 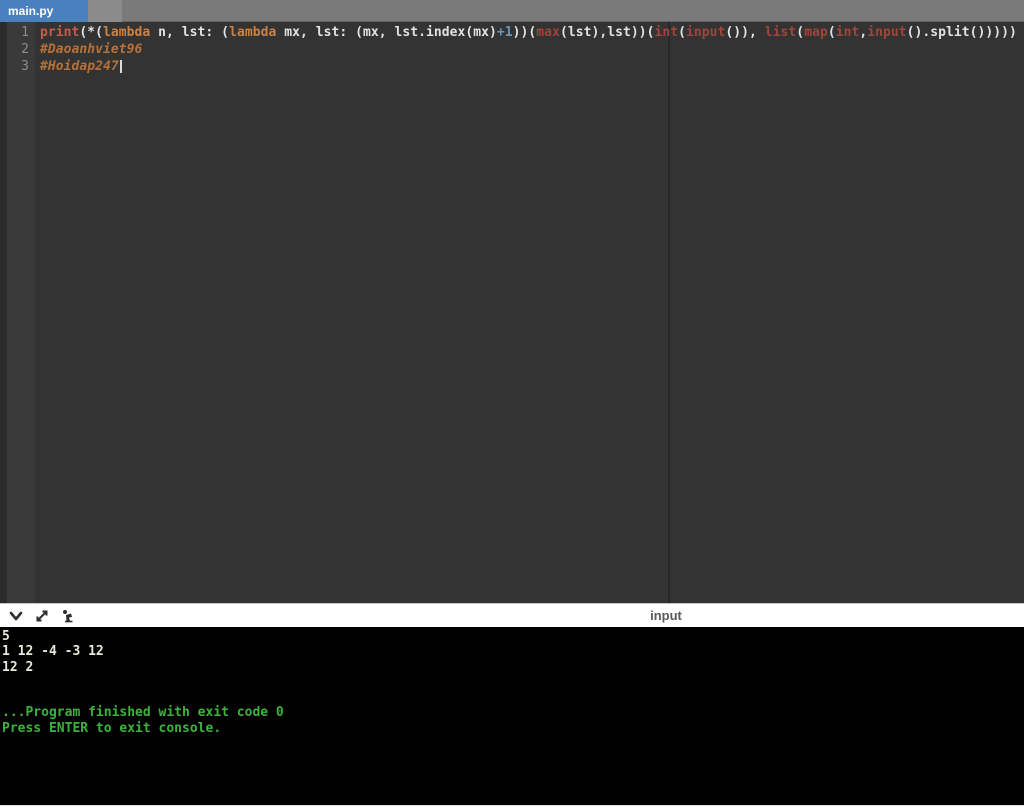 I want to click on tab-bar-shade, so click(x=105, y=11).